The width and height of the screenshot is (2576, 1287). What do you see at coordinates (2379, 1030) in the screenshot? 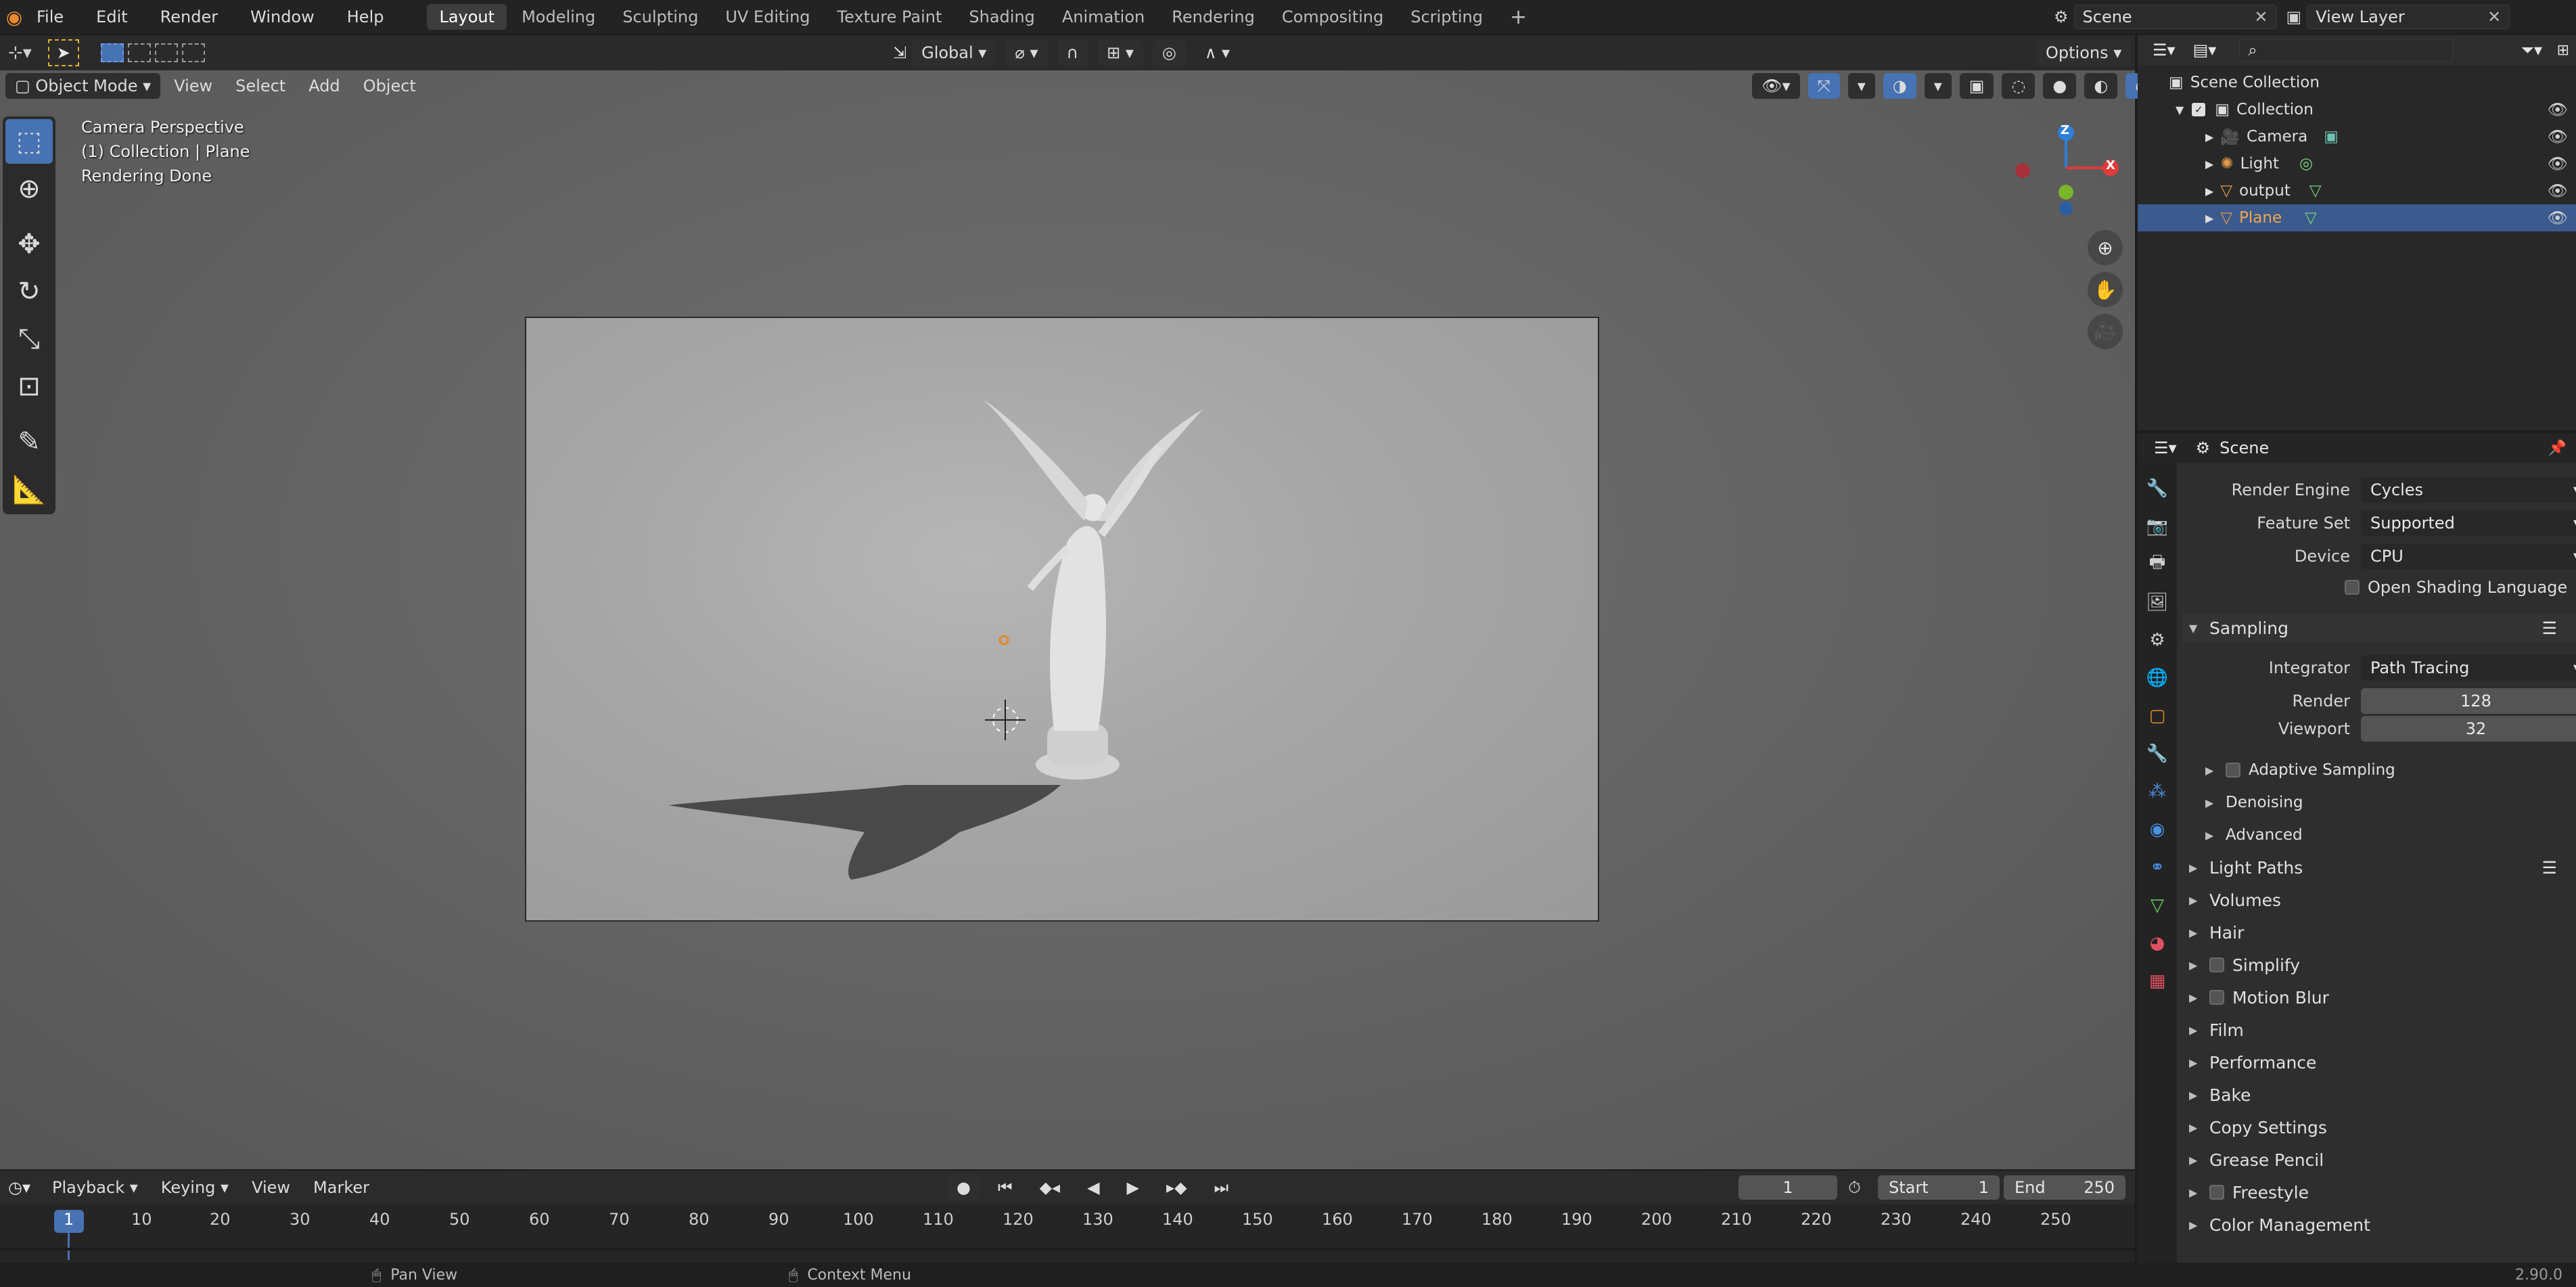
I see `panel-film: ▶ Film` at bounding box center [2379, 1030].